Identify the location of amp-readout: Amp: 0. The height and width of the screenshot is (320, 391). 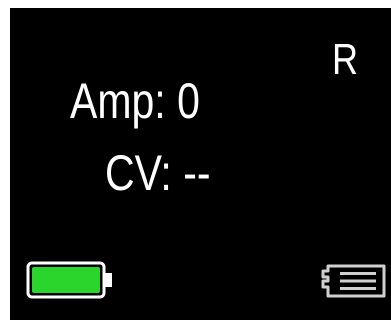
(135, 101).